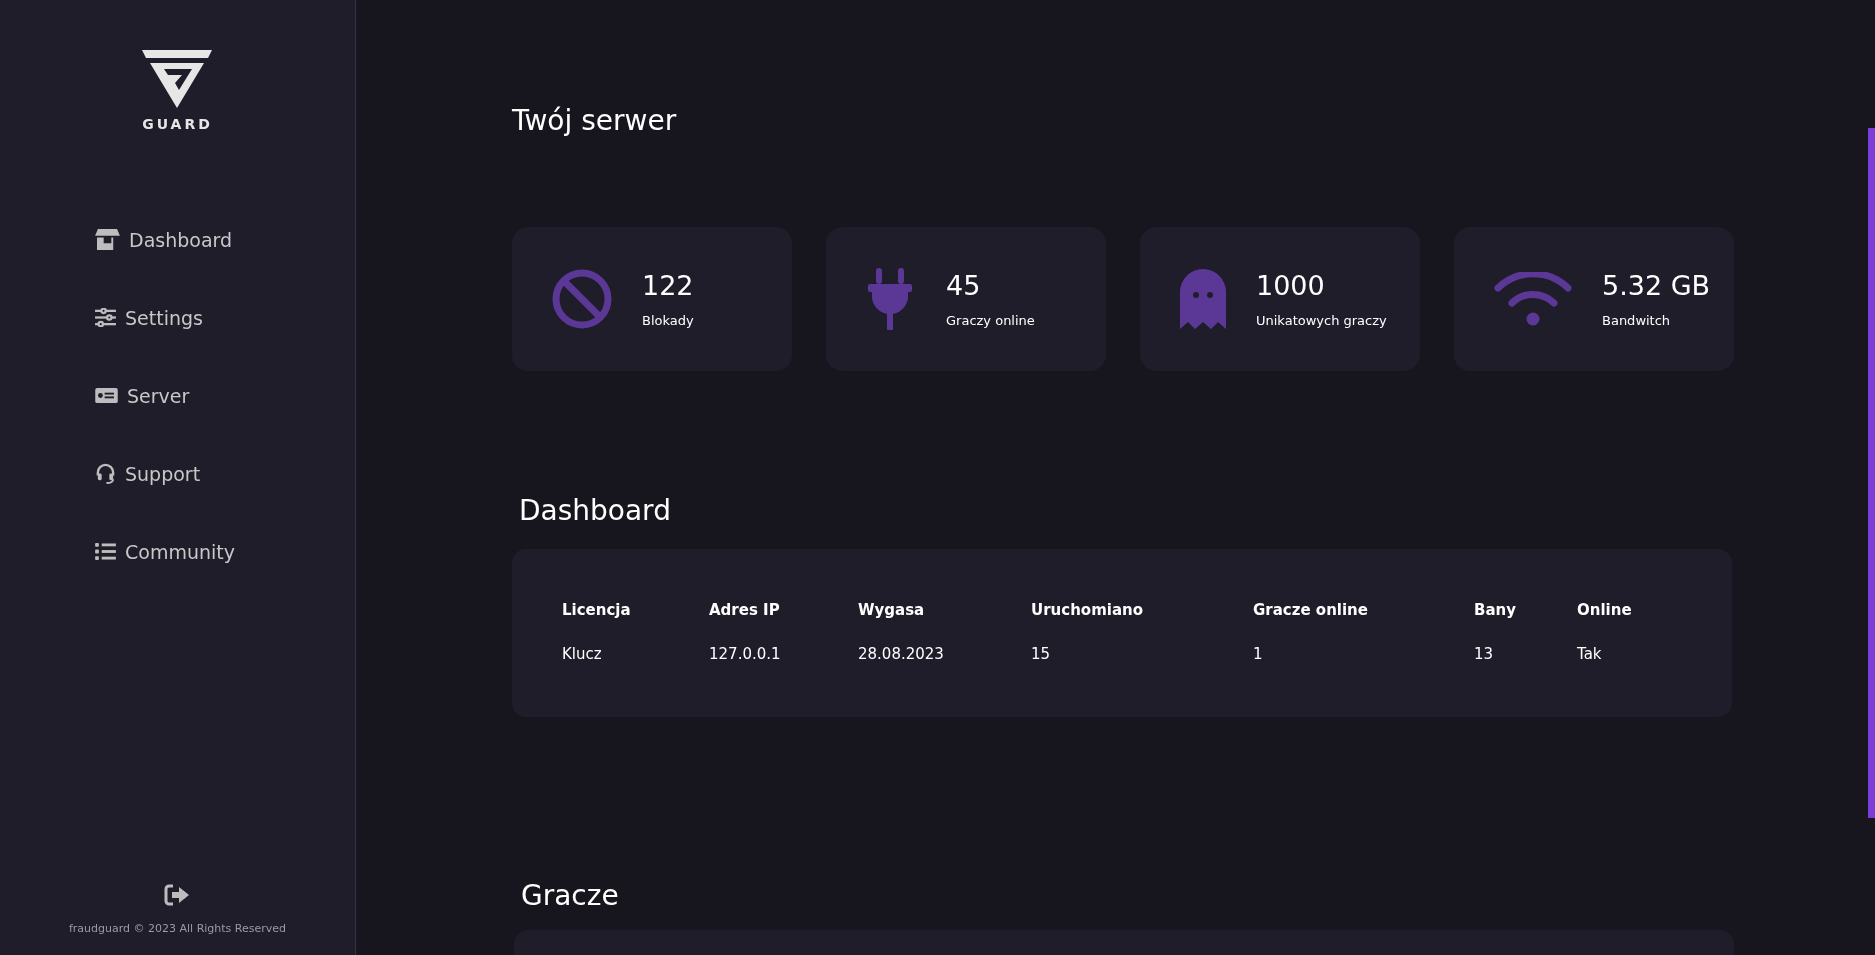 The image size is (1875, 955). What do you see at coordinates (668, 285) in the screenshot?
I see `stat-value: 122` at bounding box center [668, 285].